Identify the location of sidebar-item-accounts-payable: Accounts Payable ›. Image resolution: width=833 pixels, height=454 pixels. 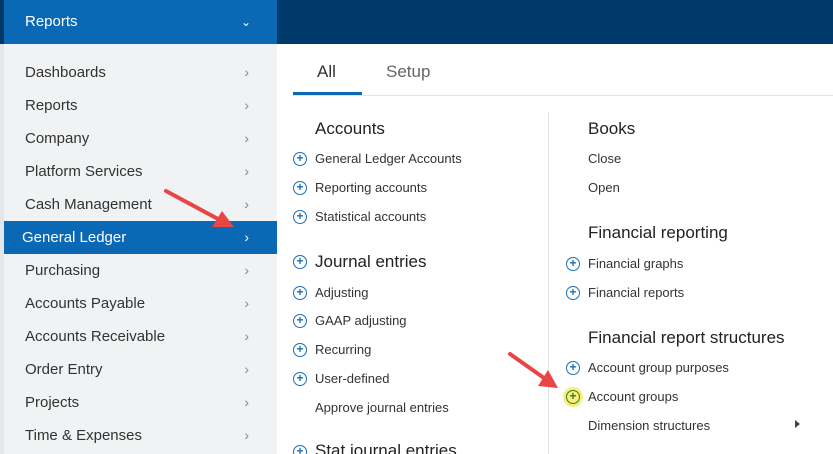
(140, 303).